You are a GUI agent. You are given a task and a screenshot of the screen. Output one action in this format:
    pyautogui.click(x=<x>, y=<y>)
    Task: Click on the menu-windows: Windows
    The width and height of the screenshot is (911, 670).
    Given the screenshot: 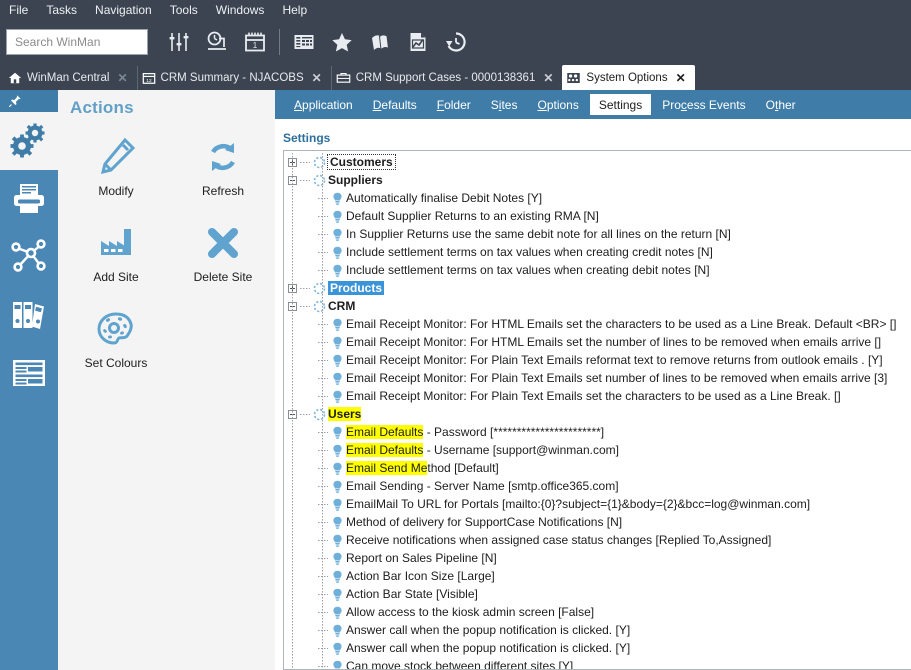 What is the action you would take?
    pyautogui.click(x=240, y=10)
    